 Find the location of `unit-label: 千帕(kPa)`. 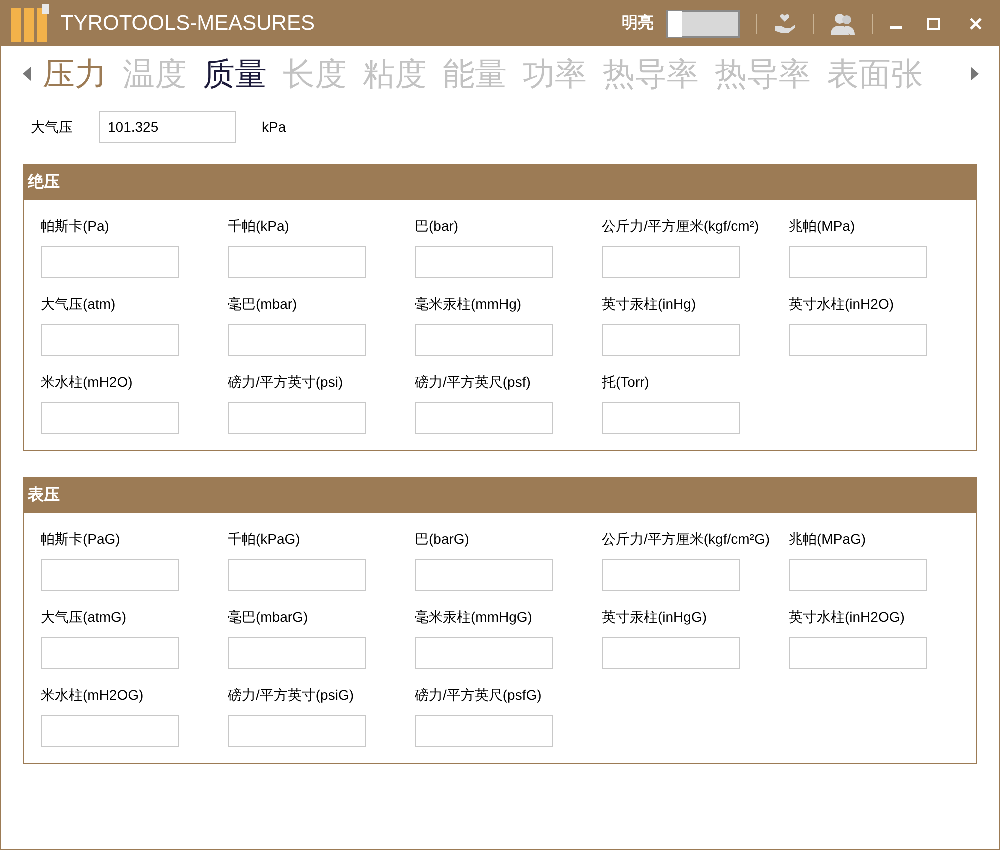

unit-label: 千帕(kPa) is located at coordinates (259, 226).